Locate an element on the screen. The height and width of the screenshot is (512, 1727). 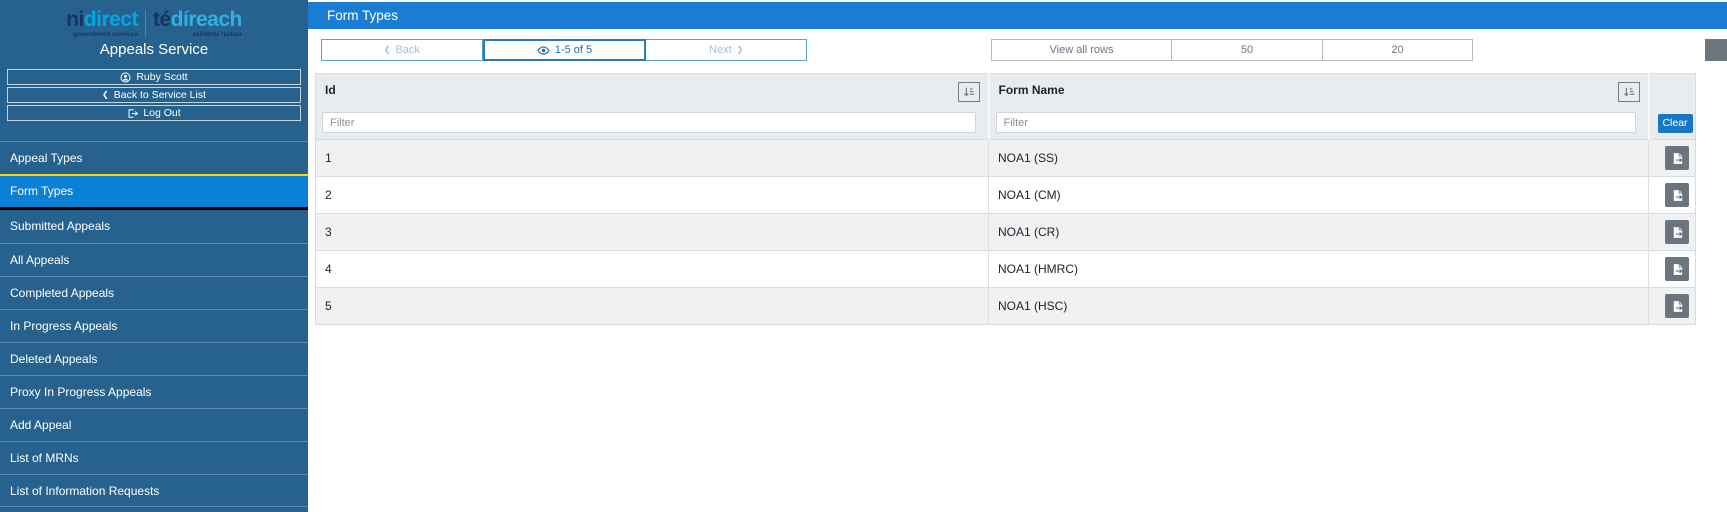
page-size-controls: View all rows 50 20 is located at coordinates (1232, 50).